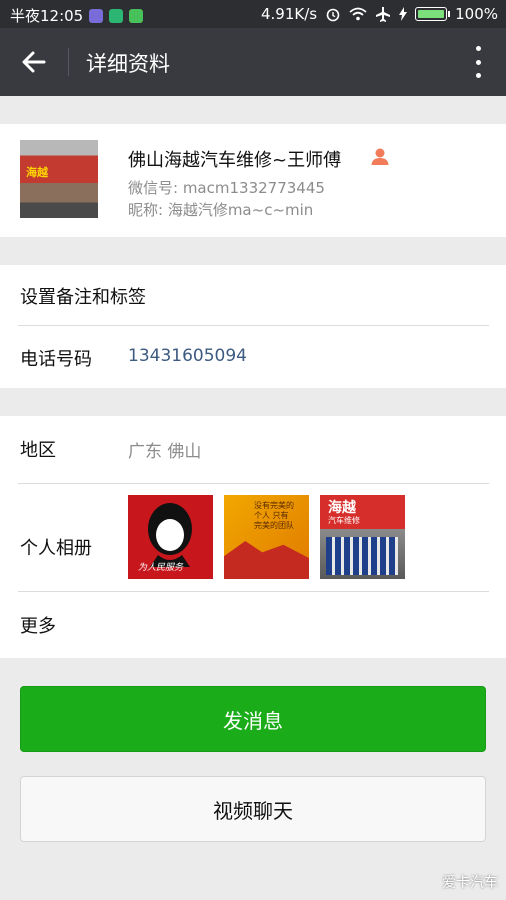 Image resolution: width=506 pixels, height=900 pixels. I want to click on region-row: 地区 广东 佛山, so click(253, 448).